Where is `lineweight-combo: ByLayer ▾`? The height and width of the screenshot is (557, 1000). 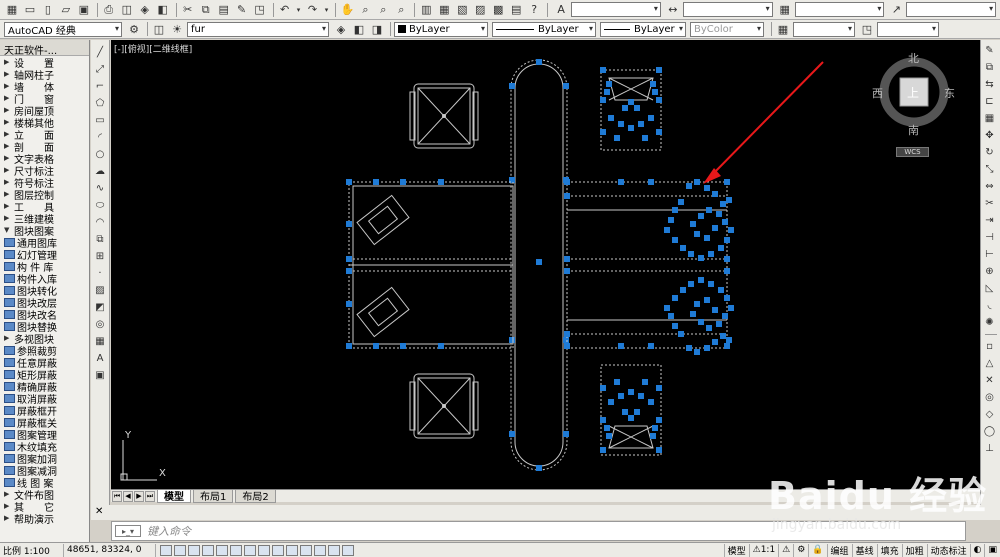
lineweight-combo: ByLayer ▾ is located at coordinates (643, 29).